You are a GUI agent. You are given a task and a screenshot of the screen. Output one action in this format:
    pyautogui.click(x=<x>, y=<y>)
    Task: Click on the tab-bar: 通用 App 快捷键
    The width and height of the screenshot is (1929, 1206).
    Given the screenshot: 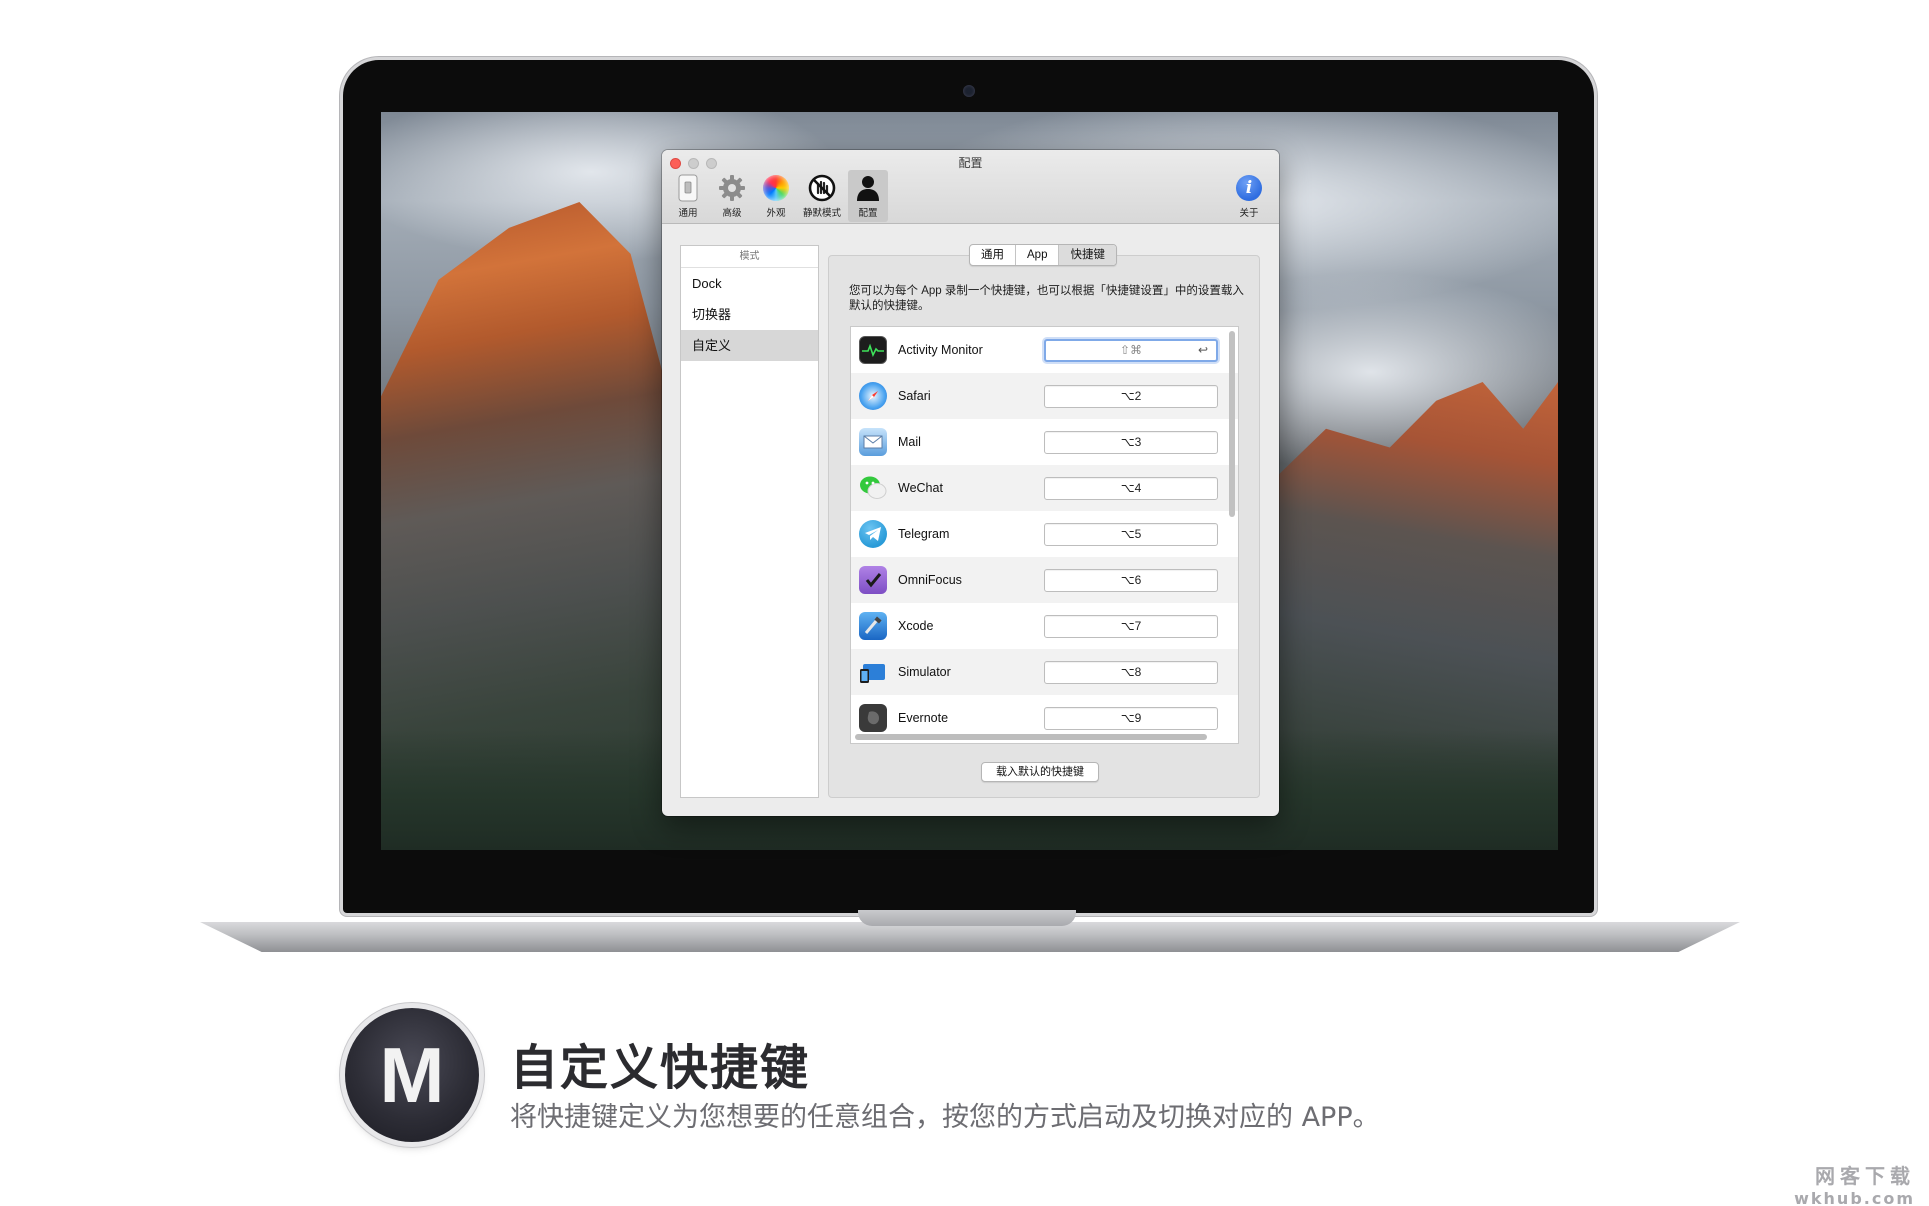 What is the action you would take?
    pyautogui.click(x=1043, y=255)
    